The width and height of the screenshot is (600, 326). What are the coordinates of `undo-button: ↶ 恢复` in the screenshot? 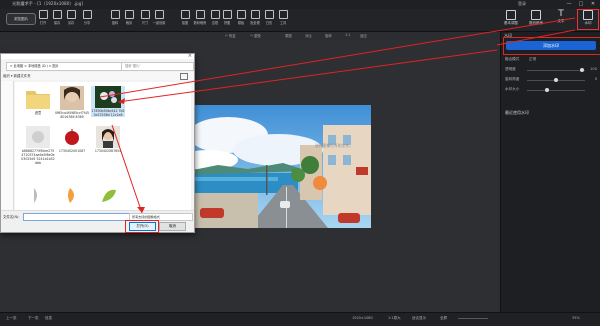 It's located at (230, 35).